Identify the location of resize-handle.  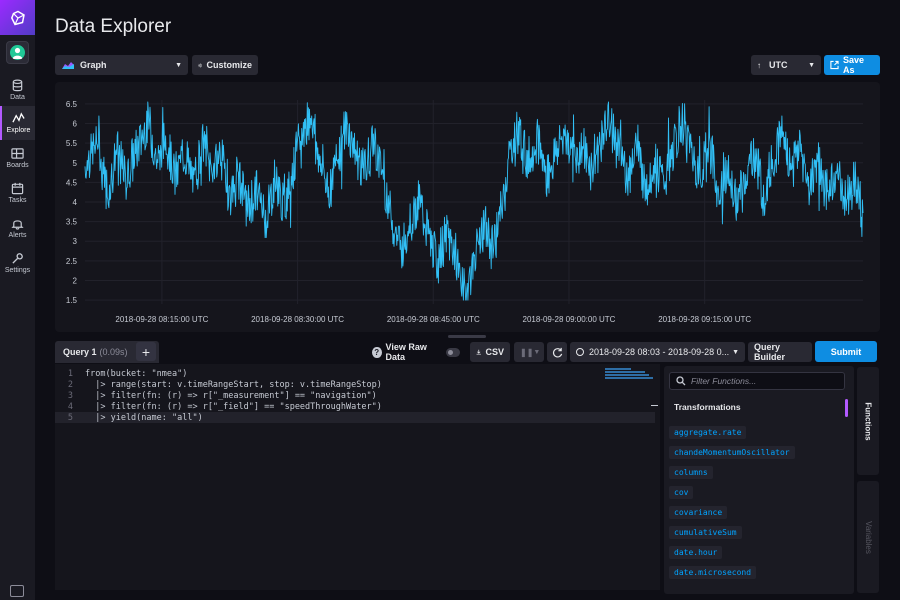
(467, 336).